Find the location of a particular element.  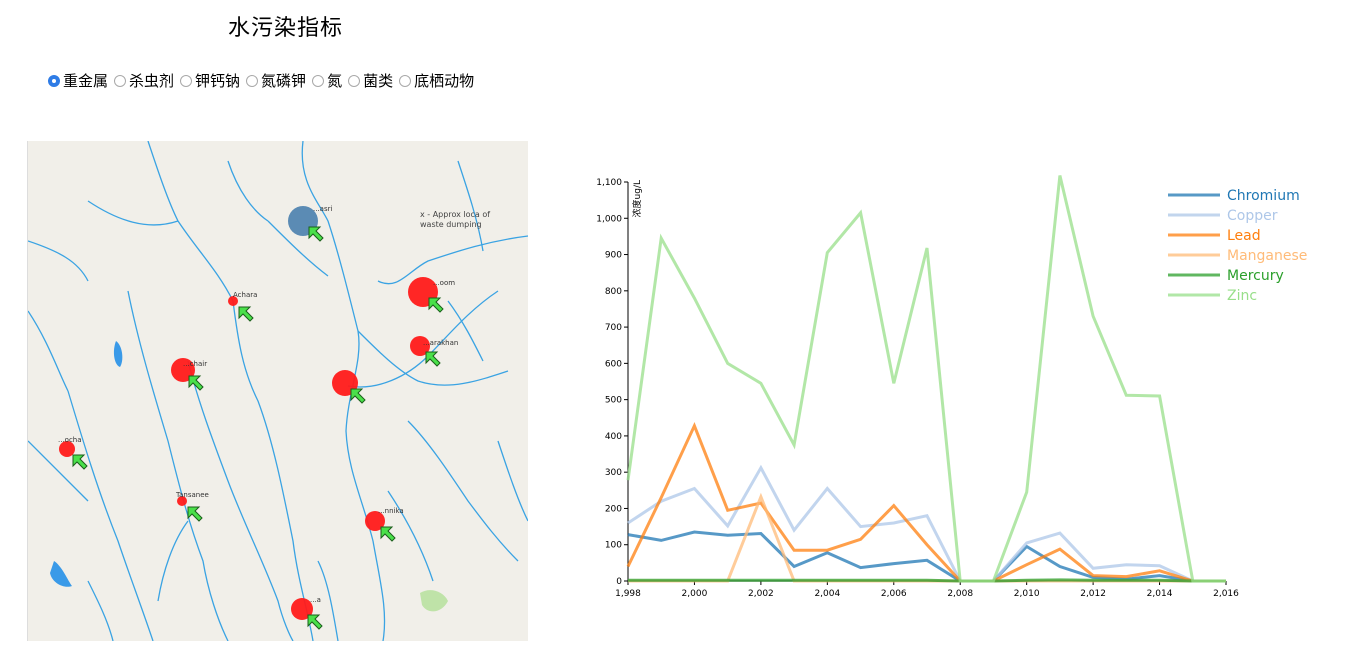

y-tick-label: 1,000 is located at coordinates (609, 219).